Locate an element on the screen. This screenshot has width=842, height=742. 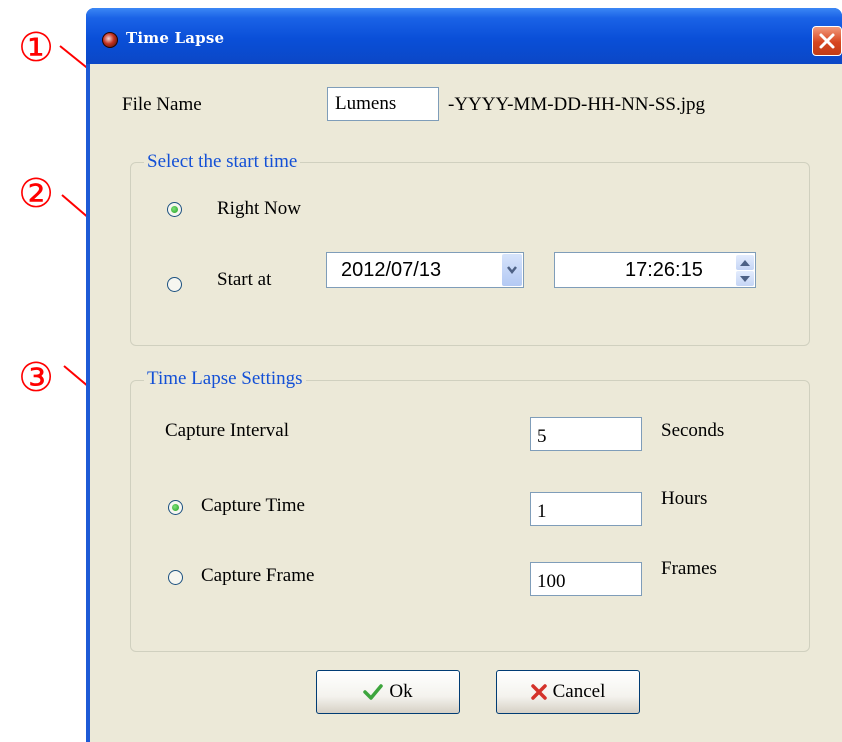
capture-time-radio is located at coordinates (175, 507).